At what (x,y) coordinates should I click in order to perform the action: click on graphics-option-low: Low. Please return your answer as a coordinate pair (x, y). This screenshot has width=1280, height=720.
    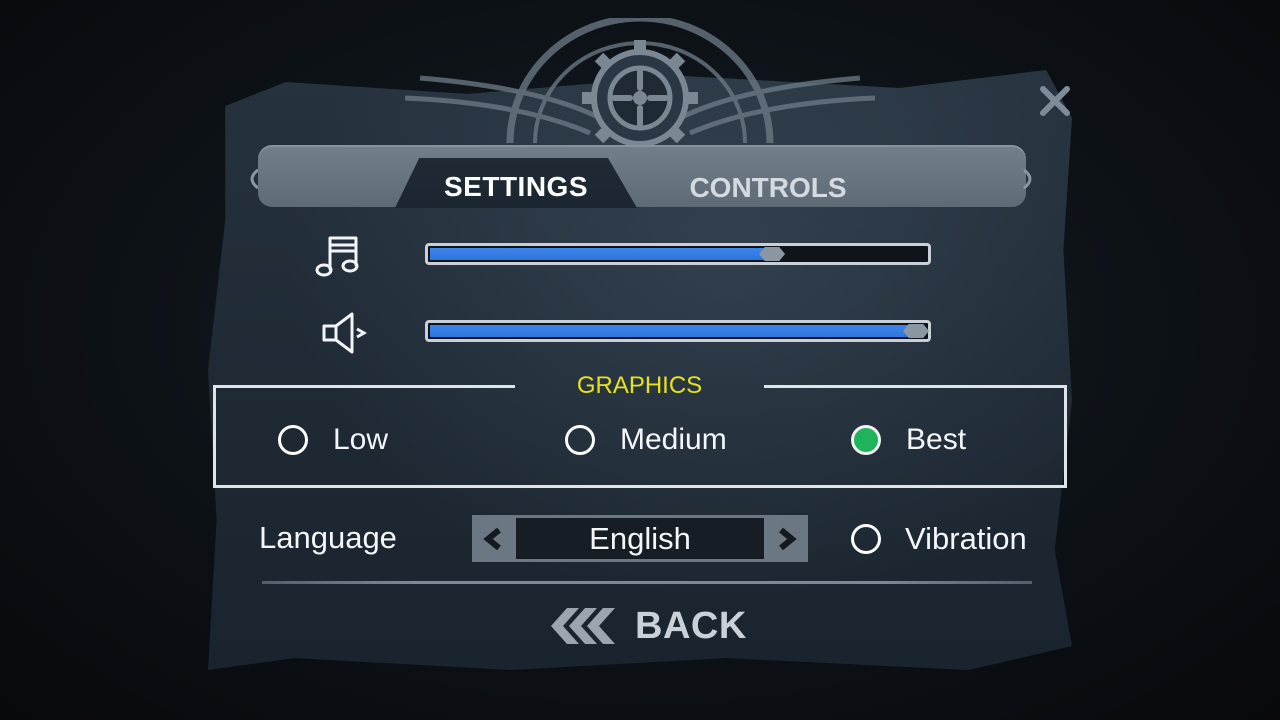
    Looking at the image, I should click on (333, 440).